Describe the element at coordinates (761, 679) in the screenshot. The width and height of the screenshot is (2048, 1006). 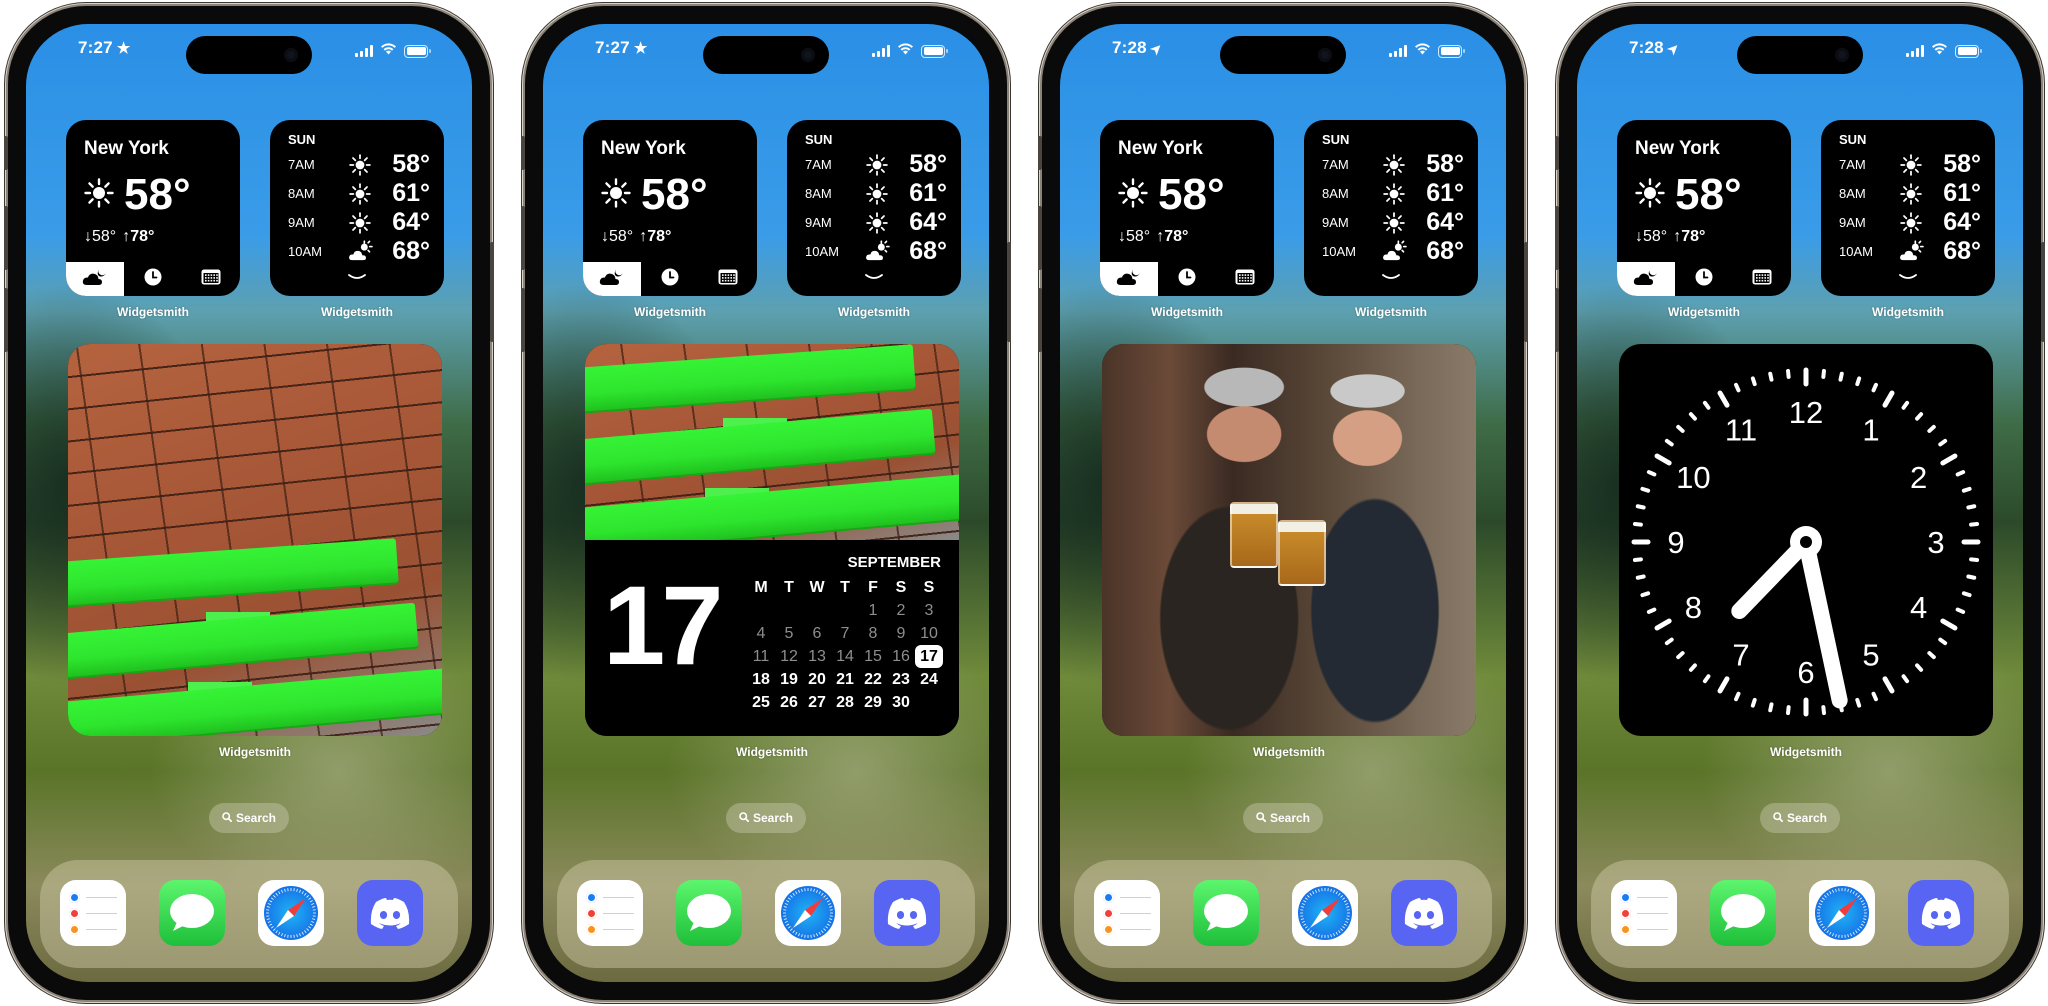
I see `calendar-day: 18` at that location.